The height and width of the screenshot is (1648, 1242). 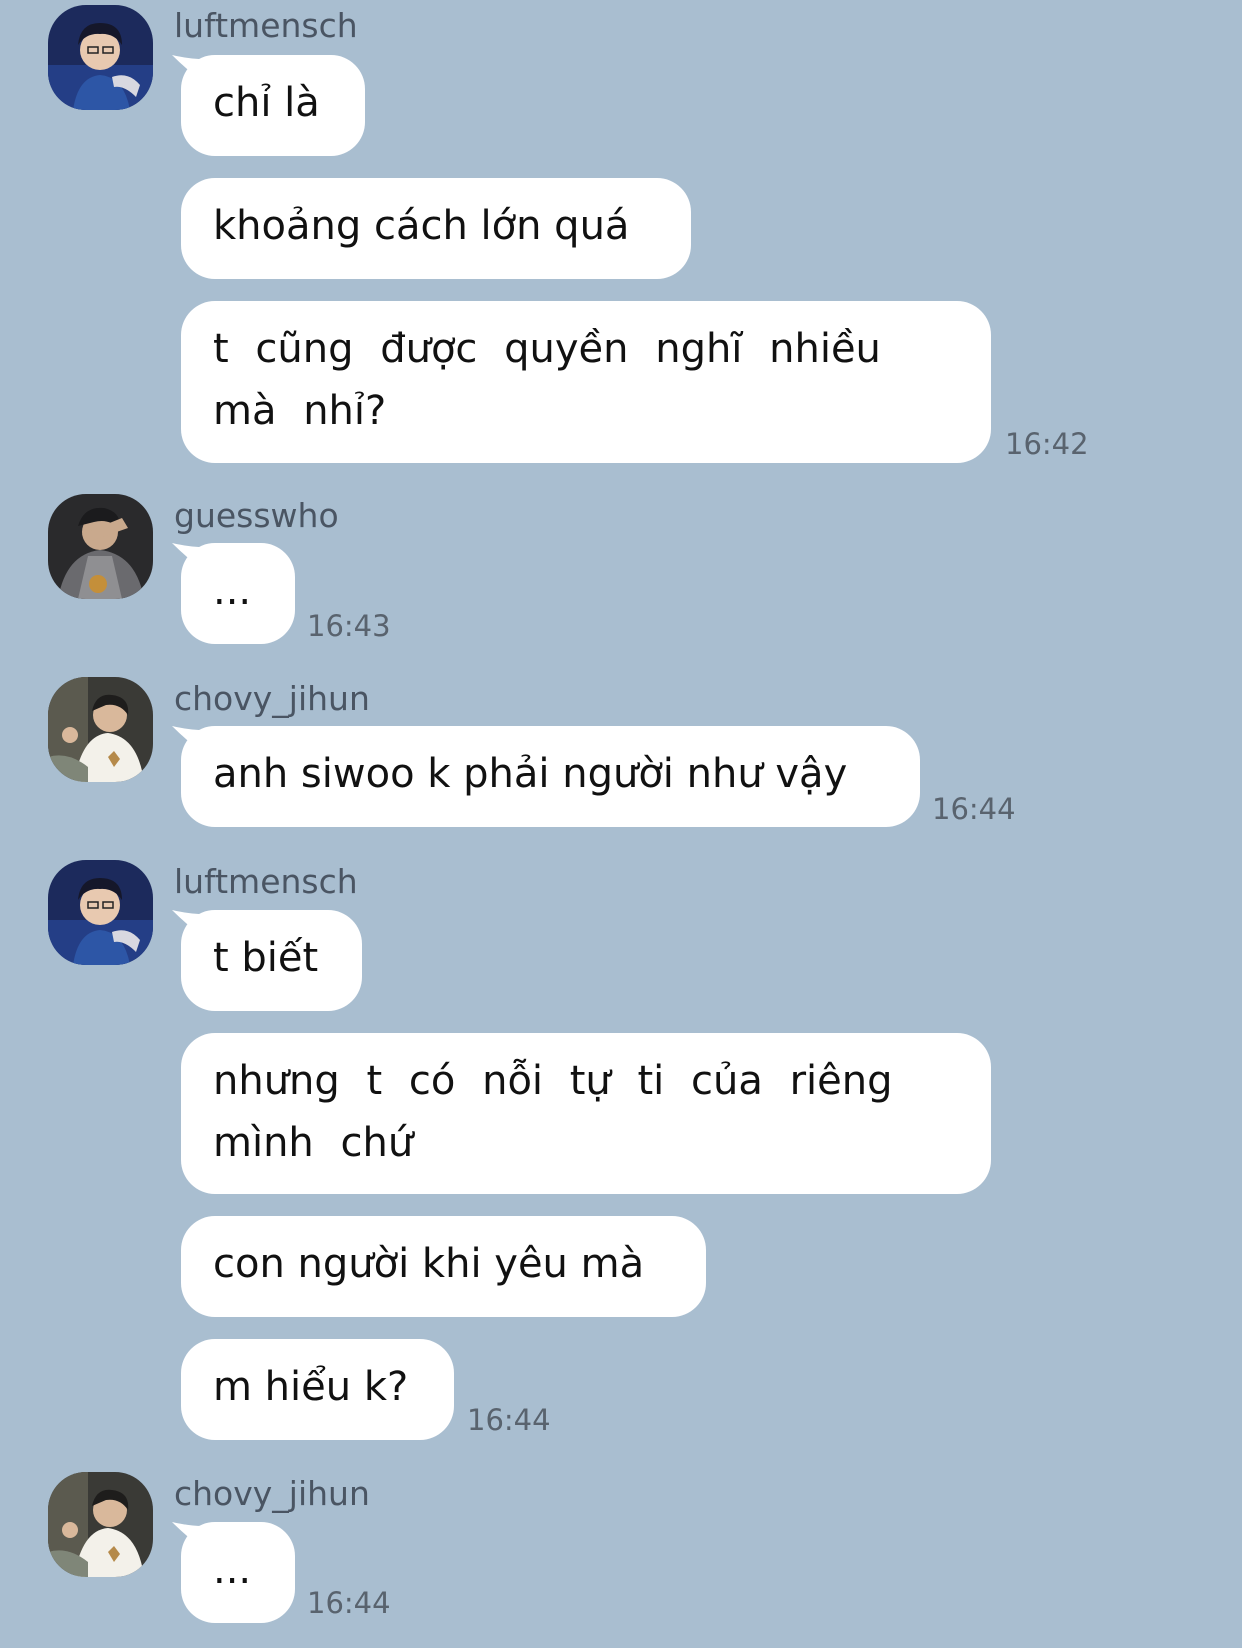 I want to click on sender-name: guesswho, so click(x=256, y=515).